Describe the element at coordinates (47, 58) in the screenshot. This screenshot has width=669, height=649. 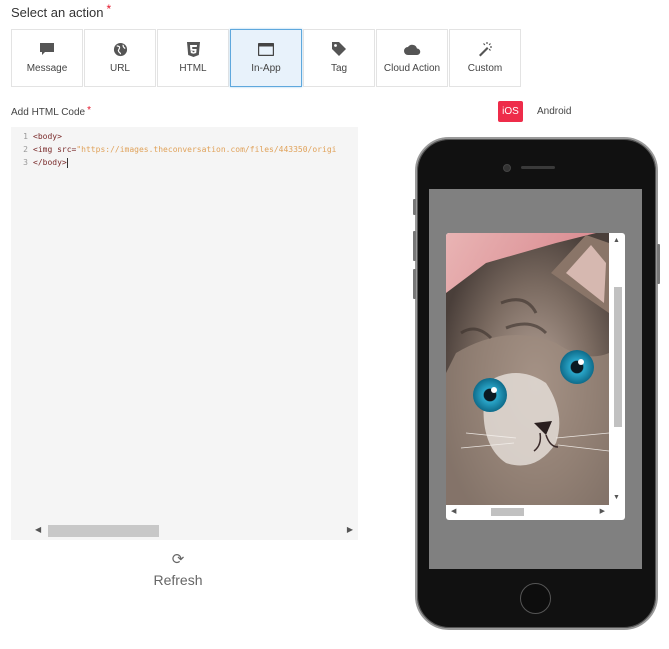
I see `action-message-button: Message` at that location.